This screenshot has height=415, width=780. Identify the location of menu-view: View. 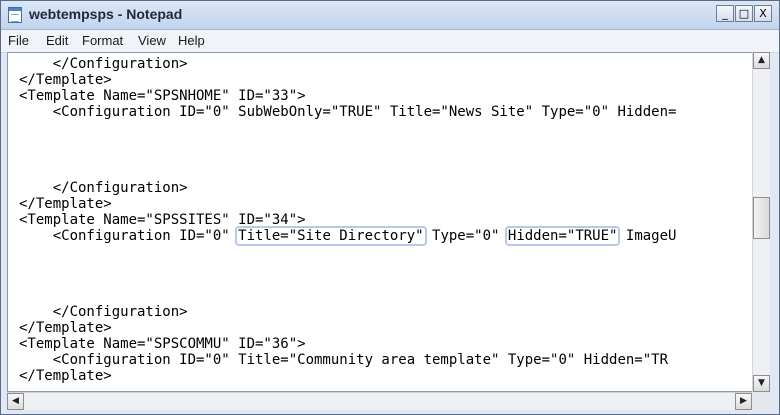
(152, 40).